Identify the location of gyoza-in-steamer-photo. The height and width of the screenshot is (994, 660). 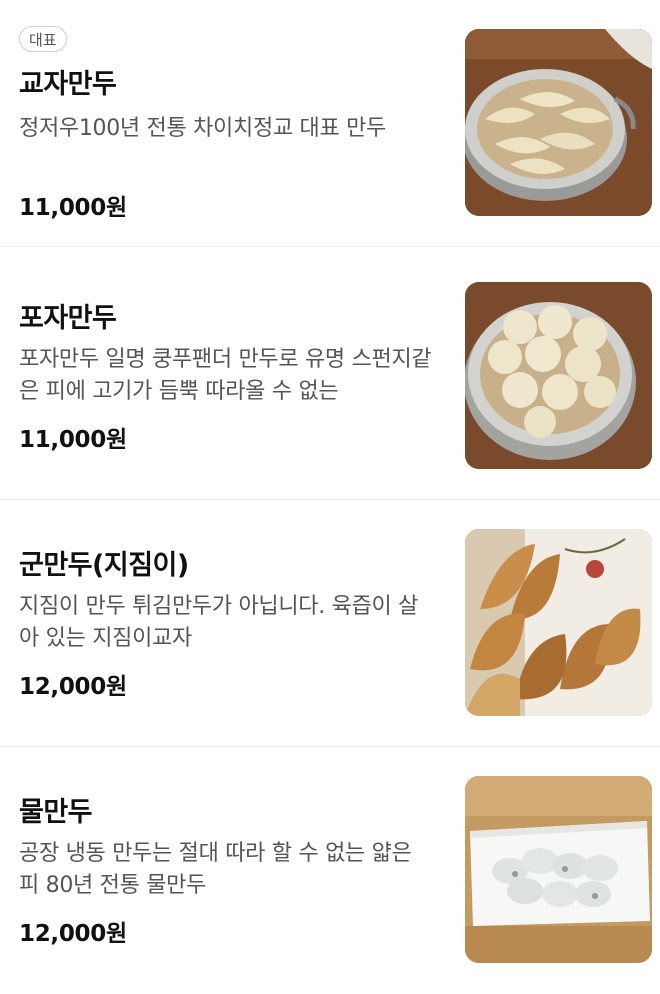
(558, 122).